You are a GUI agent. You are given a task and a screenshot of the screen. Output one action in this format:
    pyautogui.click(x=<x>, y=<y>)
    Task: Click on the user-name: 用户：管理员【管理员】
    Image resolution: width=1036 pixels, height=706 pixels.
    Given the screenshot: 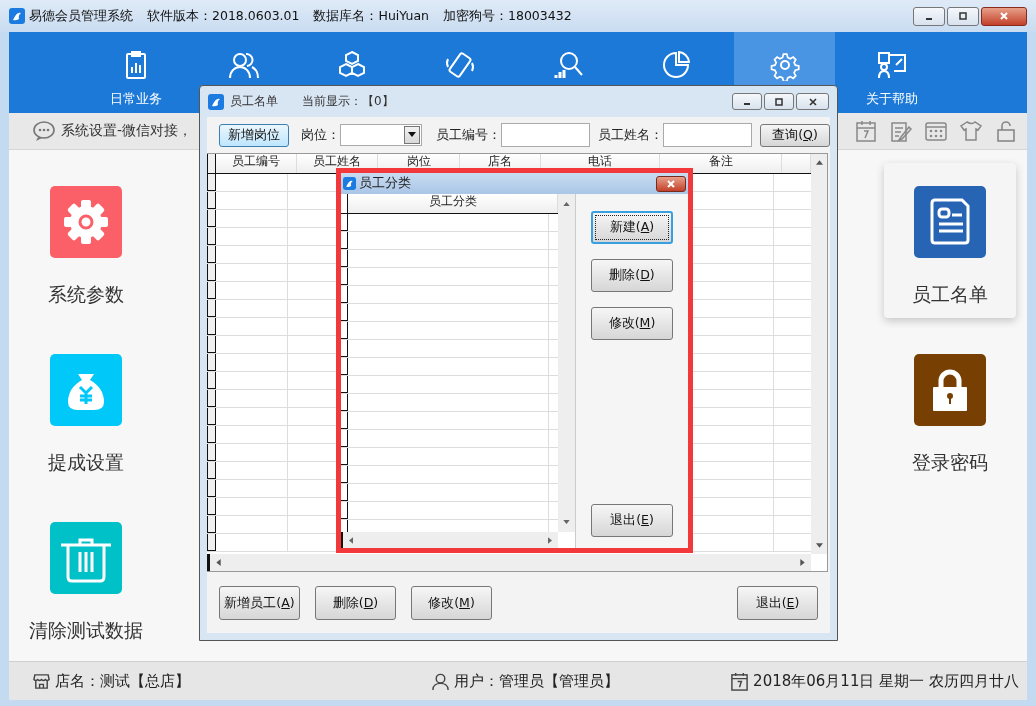 What is the action you would take?
    pyautogui.click(x=536, y=681)
    